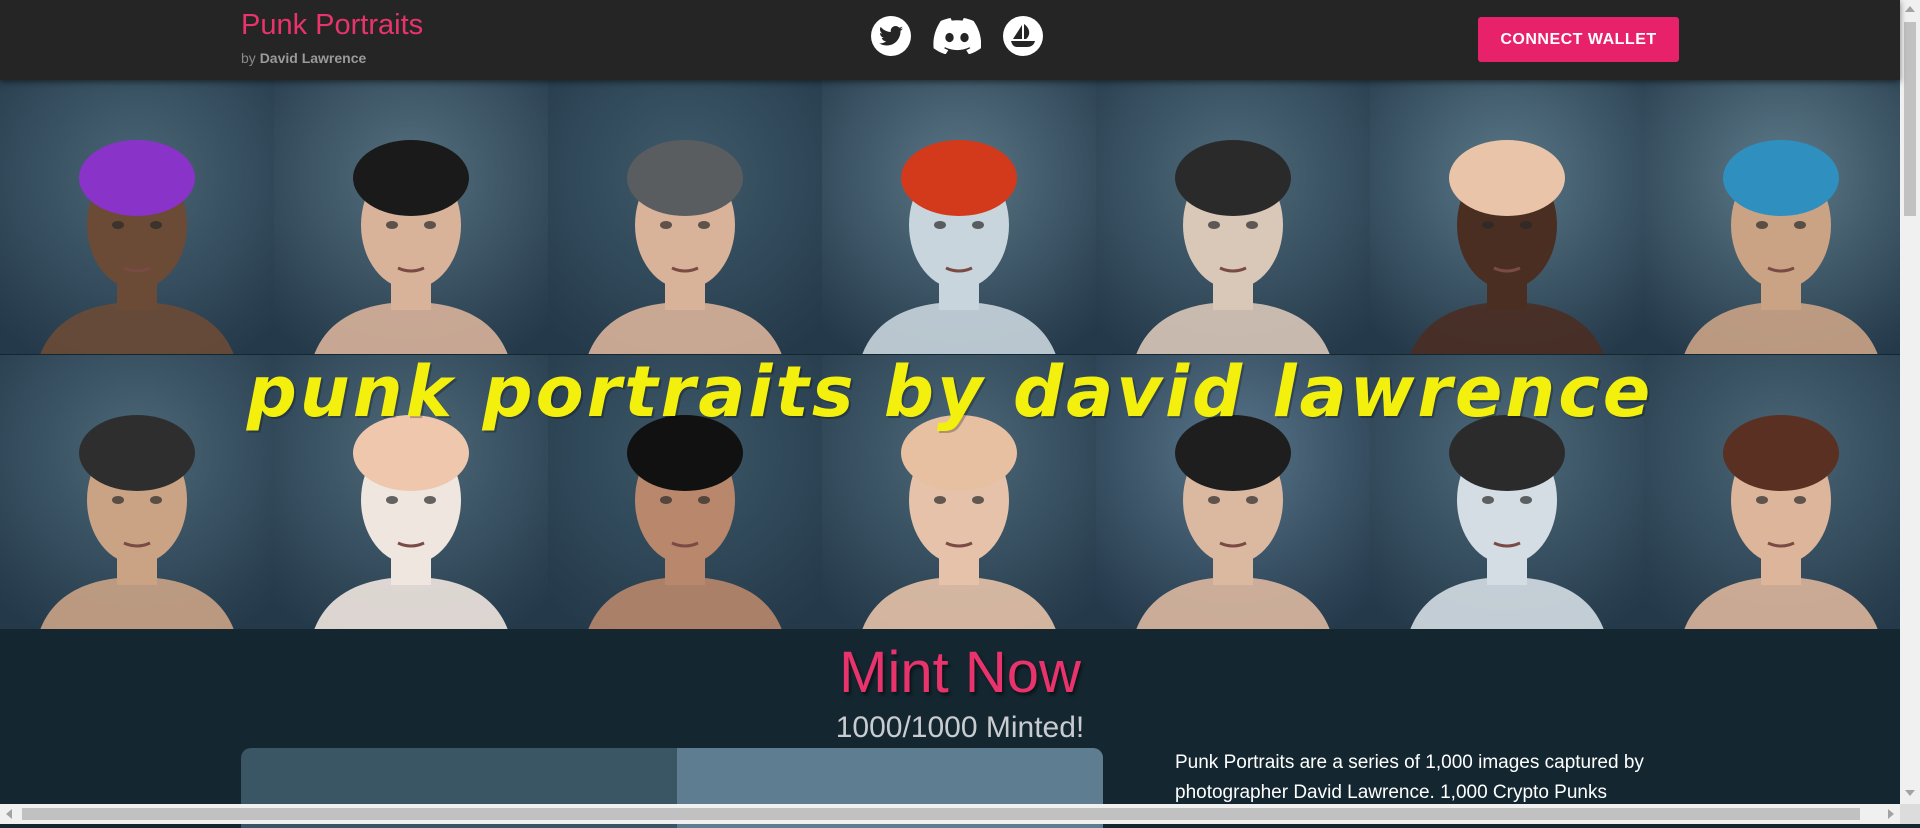  Describe the element at coordinates (960, 672) in the screenshot. I see `mint-title: Mint Now` at that location.